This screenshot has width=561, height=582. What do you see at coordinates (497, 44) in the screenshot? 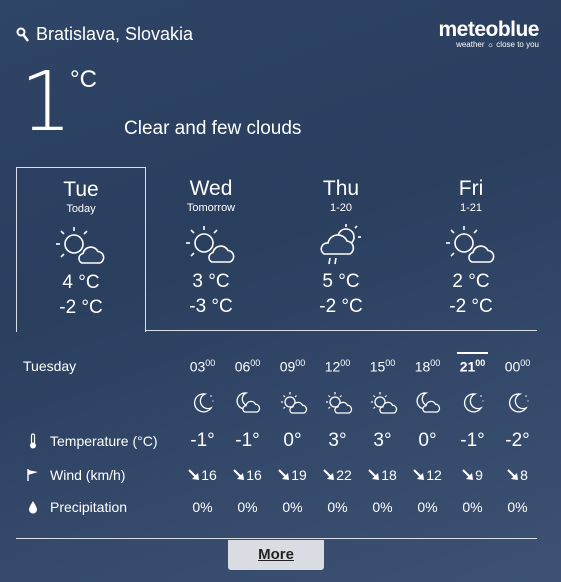
I see `brand-tagline: weather ☼ close to you` at bounding box center [497, 44].